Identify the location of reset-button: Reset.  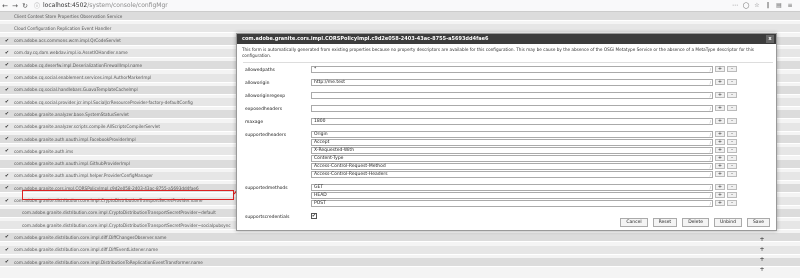
(665, 222).